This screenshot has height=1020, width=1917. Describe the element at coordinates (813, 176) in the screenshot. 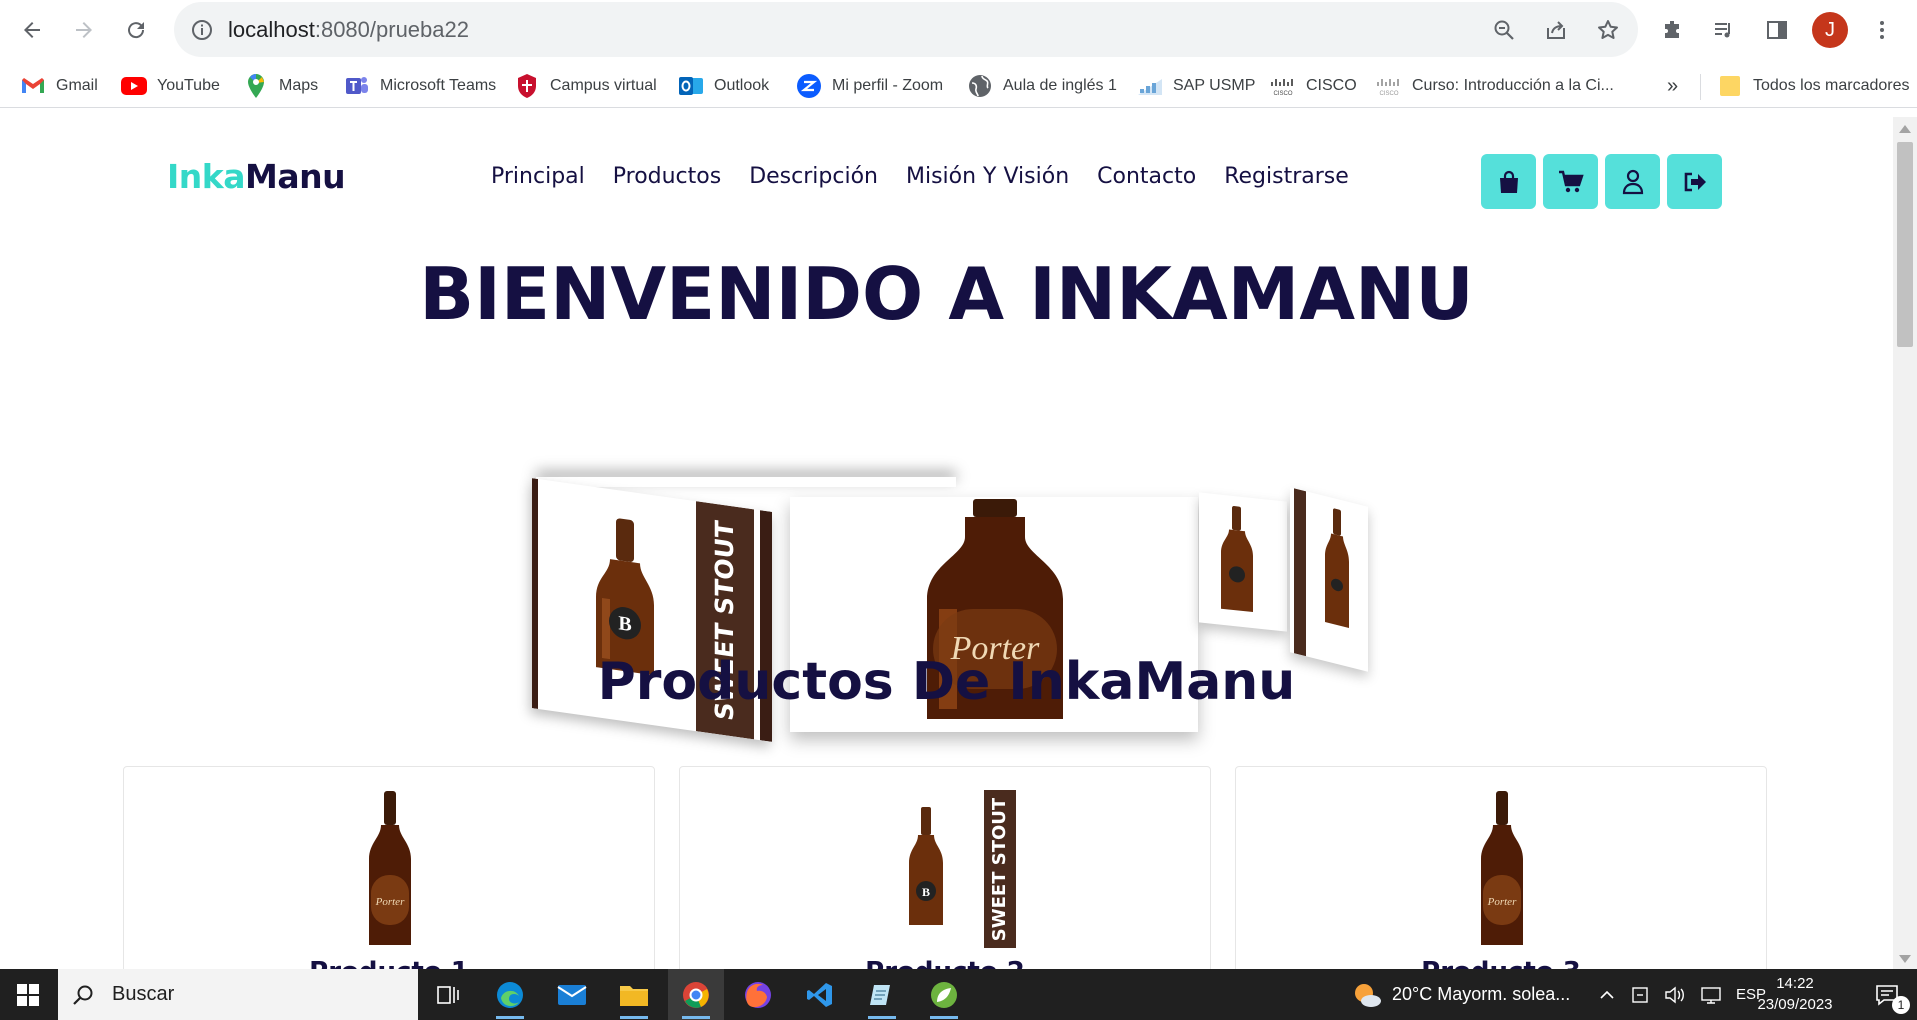

I see `nav-descripcion: Descripción` at that location.